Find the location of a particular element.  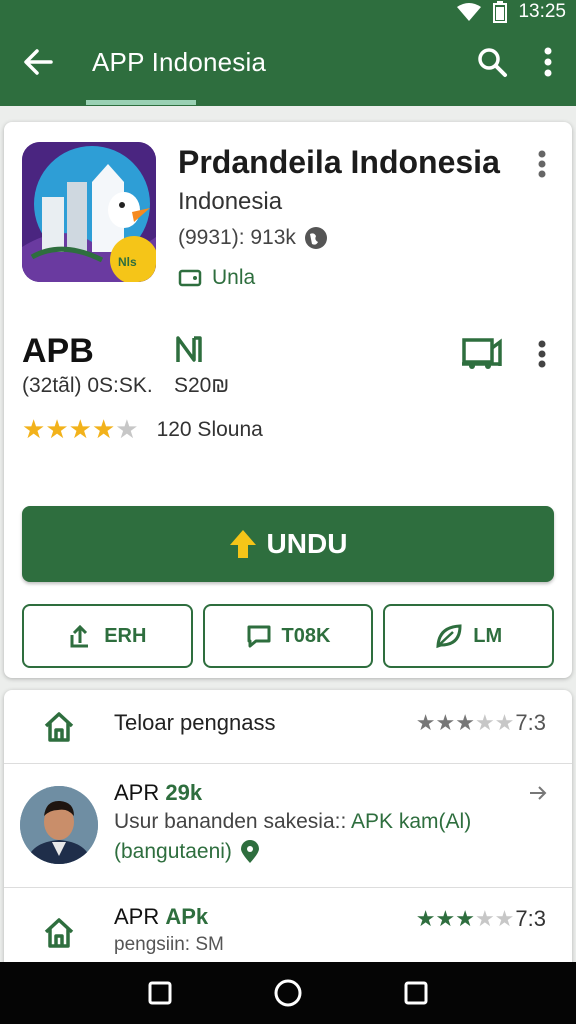

description-highlight: APK kam(Al) is located at coordinates (411, 821).